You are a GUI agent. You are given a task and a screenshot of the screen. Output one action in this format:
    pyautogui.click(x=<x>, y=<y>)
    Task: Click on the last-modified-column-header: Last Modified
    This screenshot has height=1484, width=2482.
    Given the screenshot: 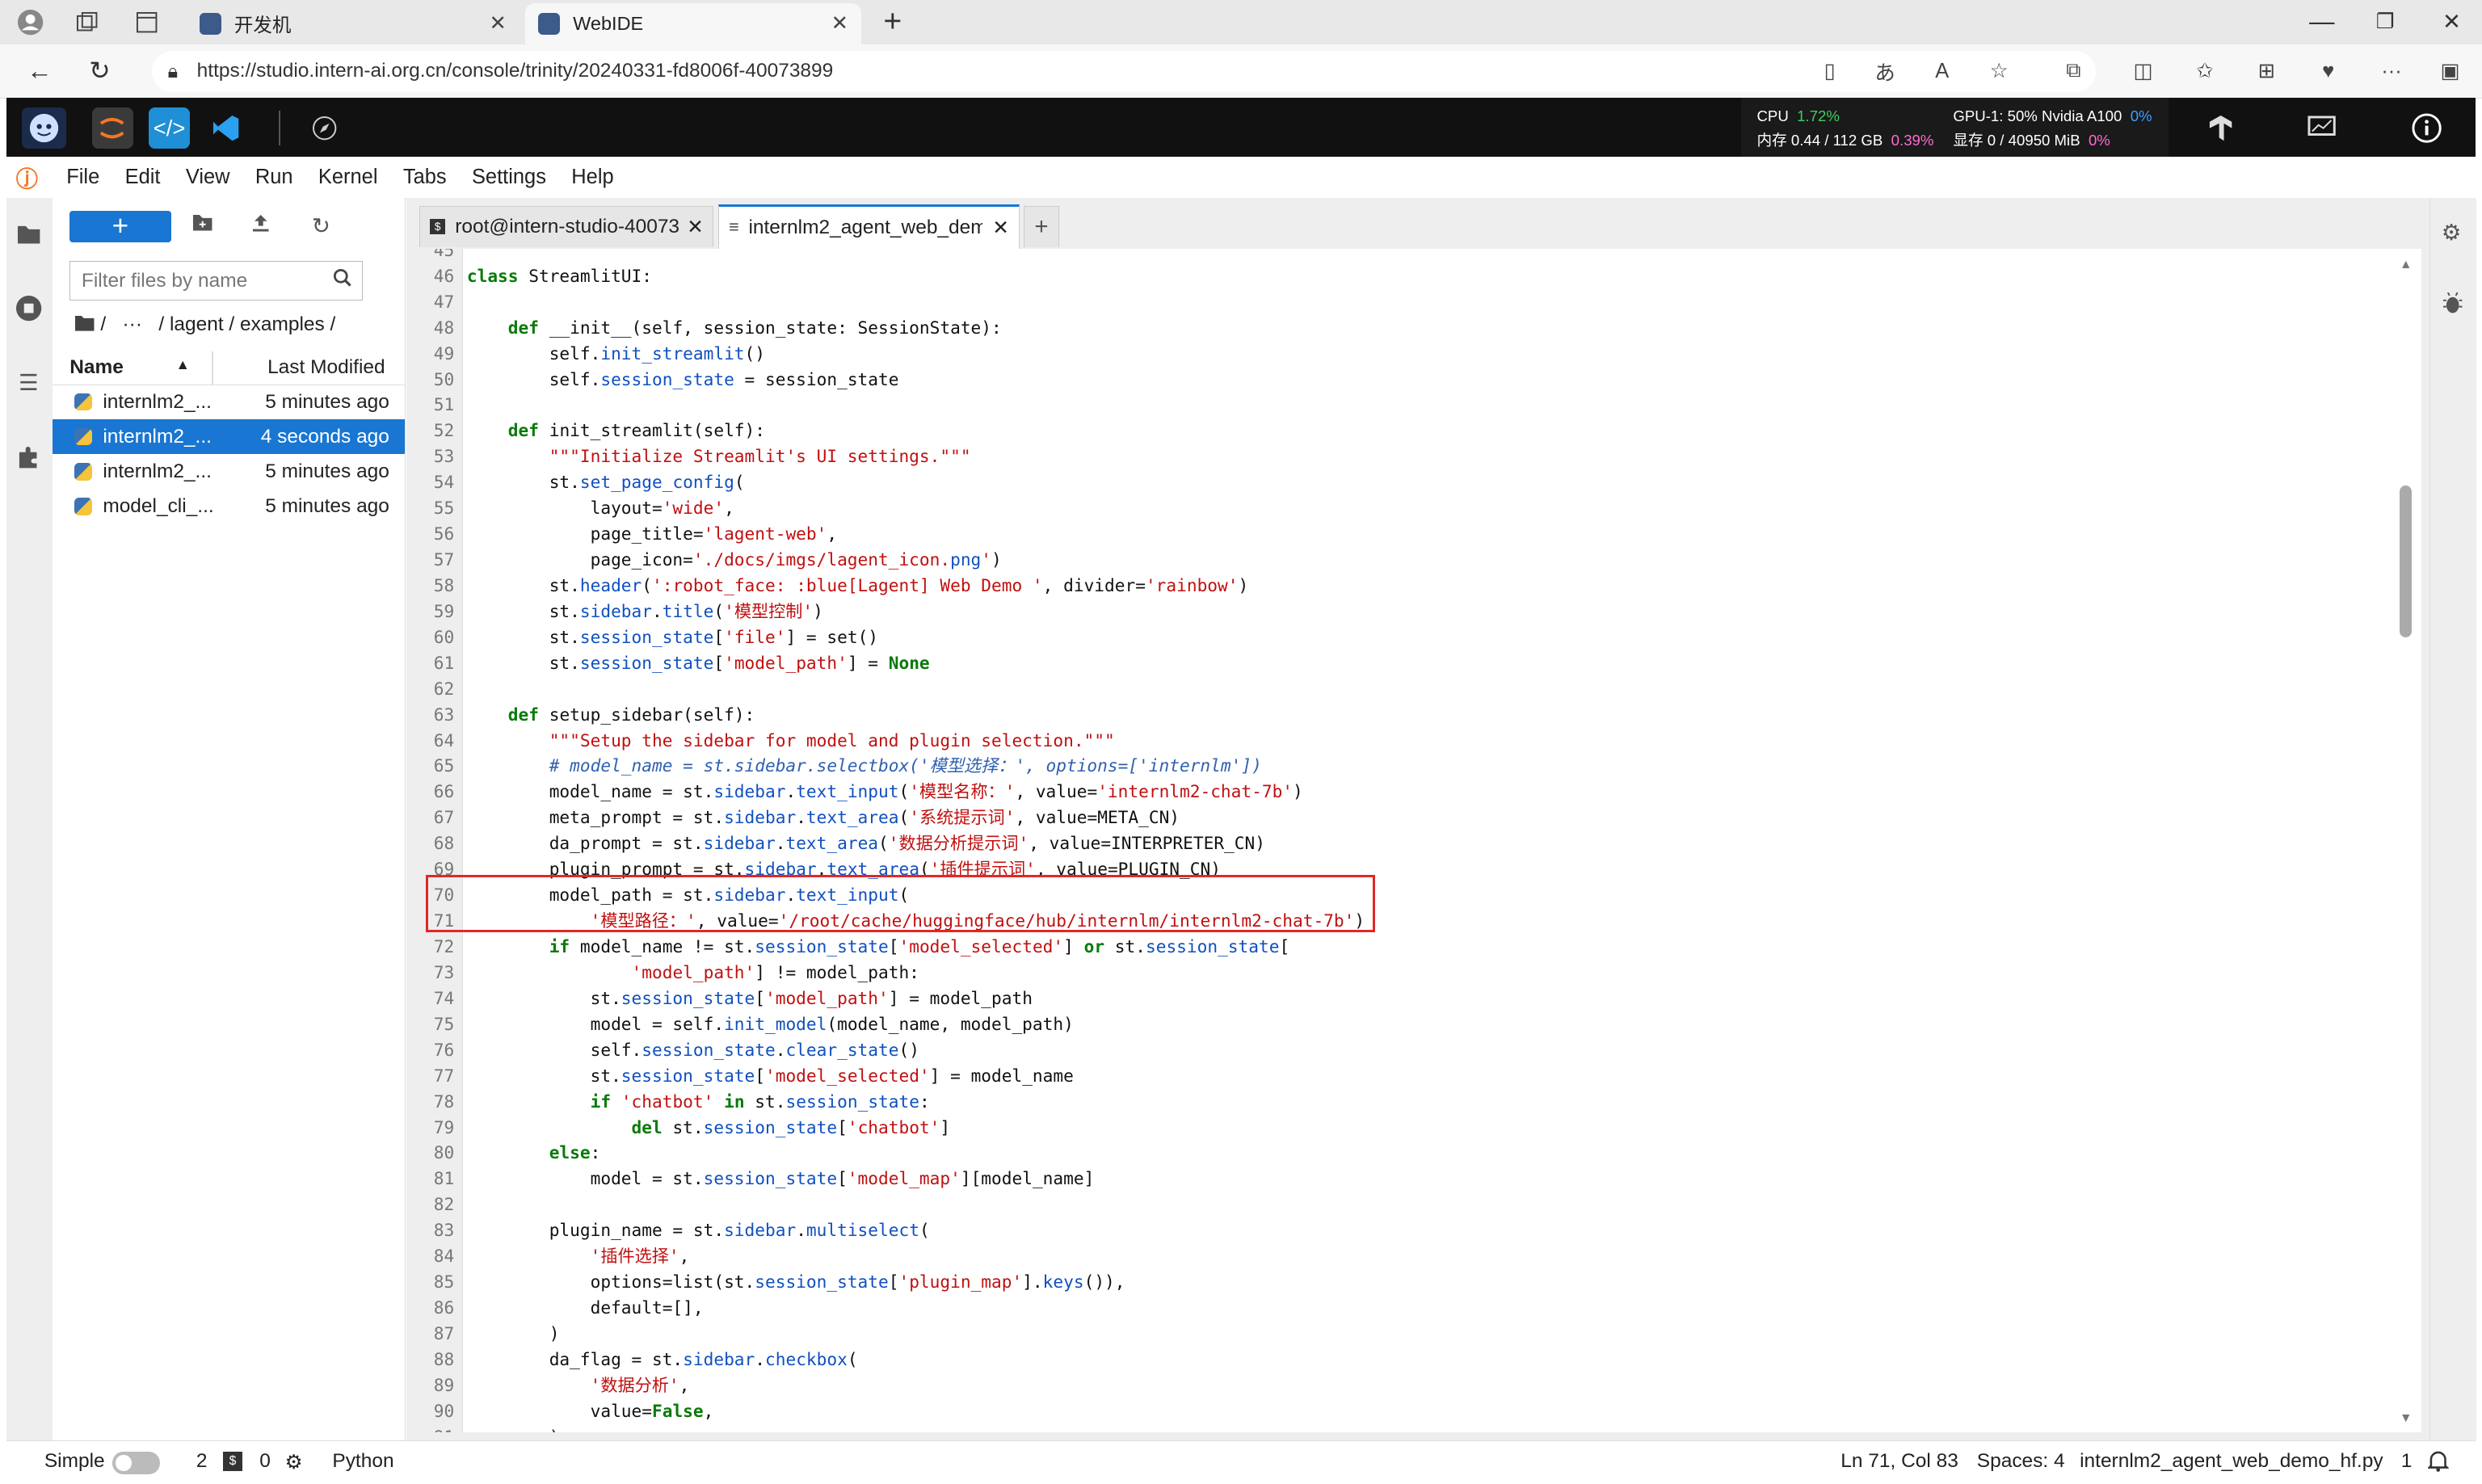 What is the action you would take?
    pyautogui.click(x=326, y=367)
    